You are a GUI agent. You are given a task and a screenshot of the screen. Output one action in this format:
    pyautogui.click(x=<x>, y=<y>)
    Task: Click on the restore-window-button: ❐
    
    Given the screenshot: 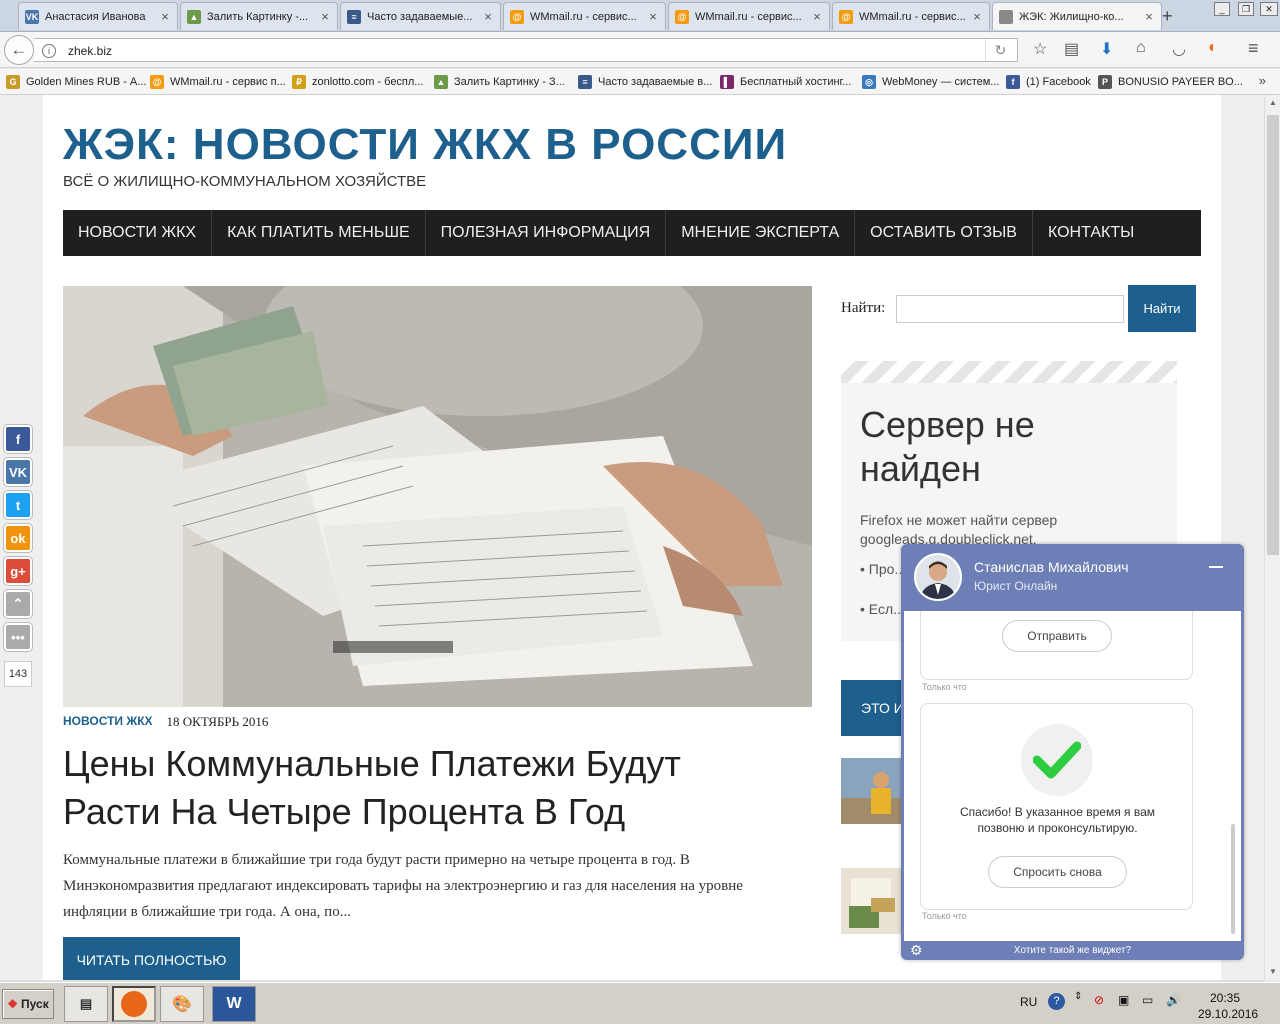 What is the action you would take?
    pyautogui.click(x=1246, y=9)
    